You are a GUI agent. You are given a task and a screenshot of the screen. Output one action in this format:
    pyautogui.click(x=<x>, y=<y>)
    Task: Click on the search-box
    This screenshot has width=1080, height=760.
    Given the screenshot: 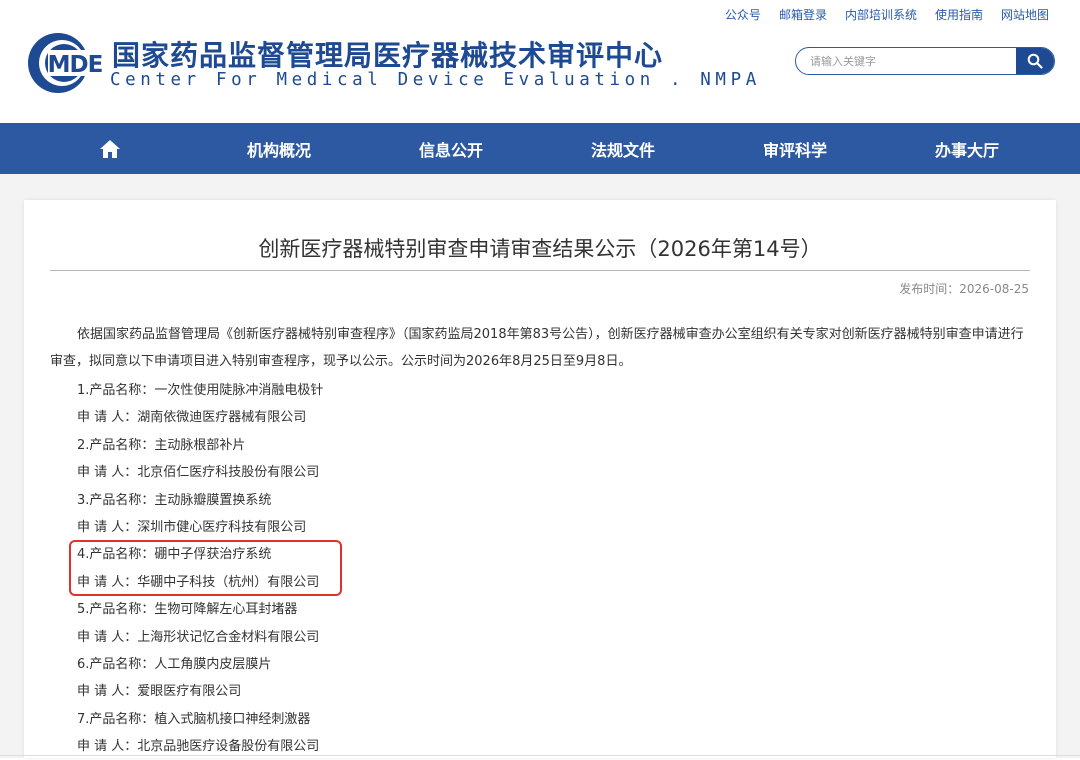 What is the action you would take?
    pyautogui.click(x=925, y=61)
    